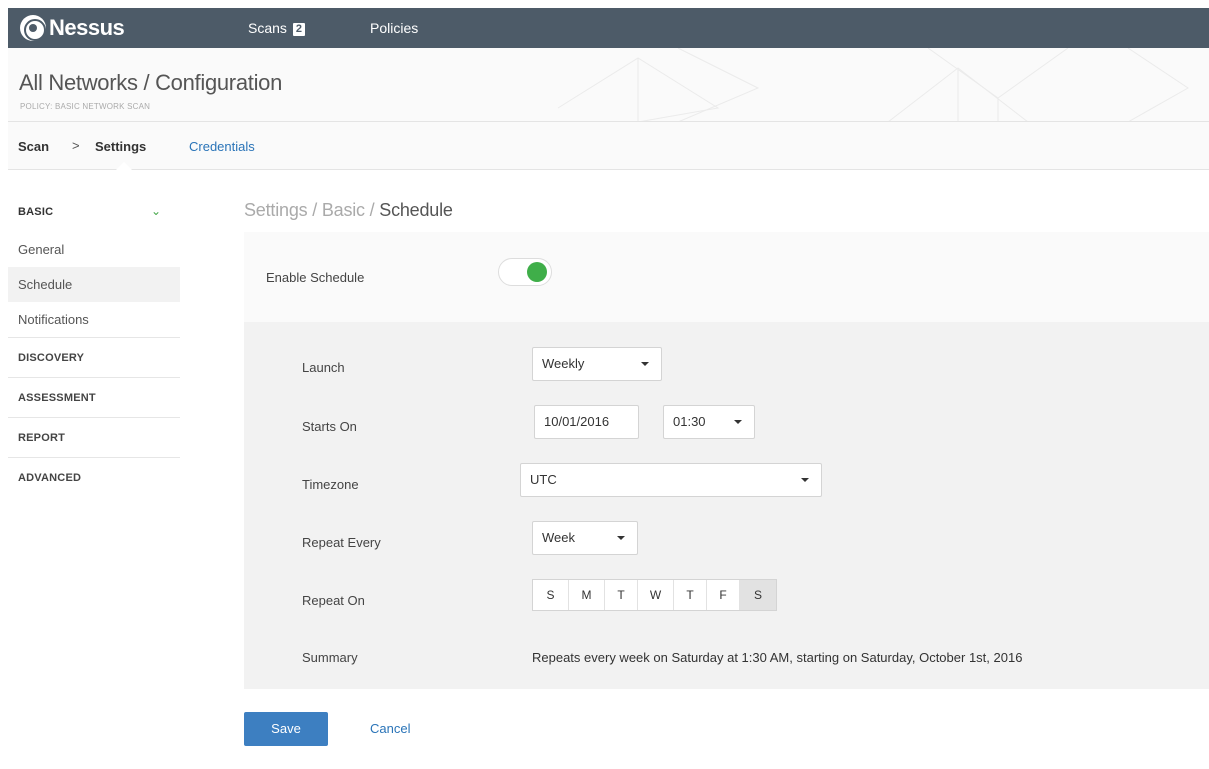  Describe the element at coordinates (94, 397) in the screenshot. I see `sidebar-section-assessment: ASSESSMENT` at that location.